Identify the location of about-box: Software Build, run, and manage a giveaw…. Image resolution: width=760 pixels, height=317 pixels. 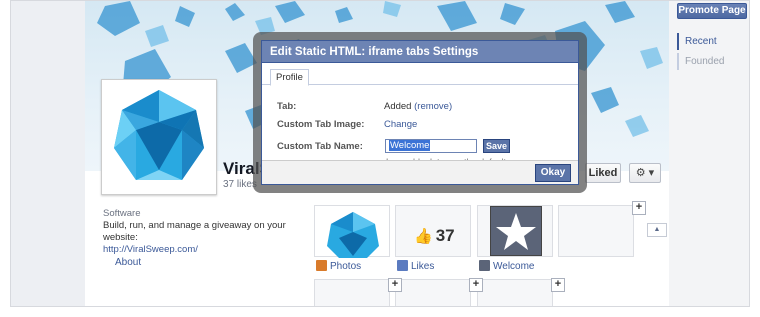
(201, 232).